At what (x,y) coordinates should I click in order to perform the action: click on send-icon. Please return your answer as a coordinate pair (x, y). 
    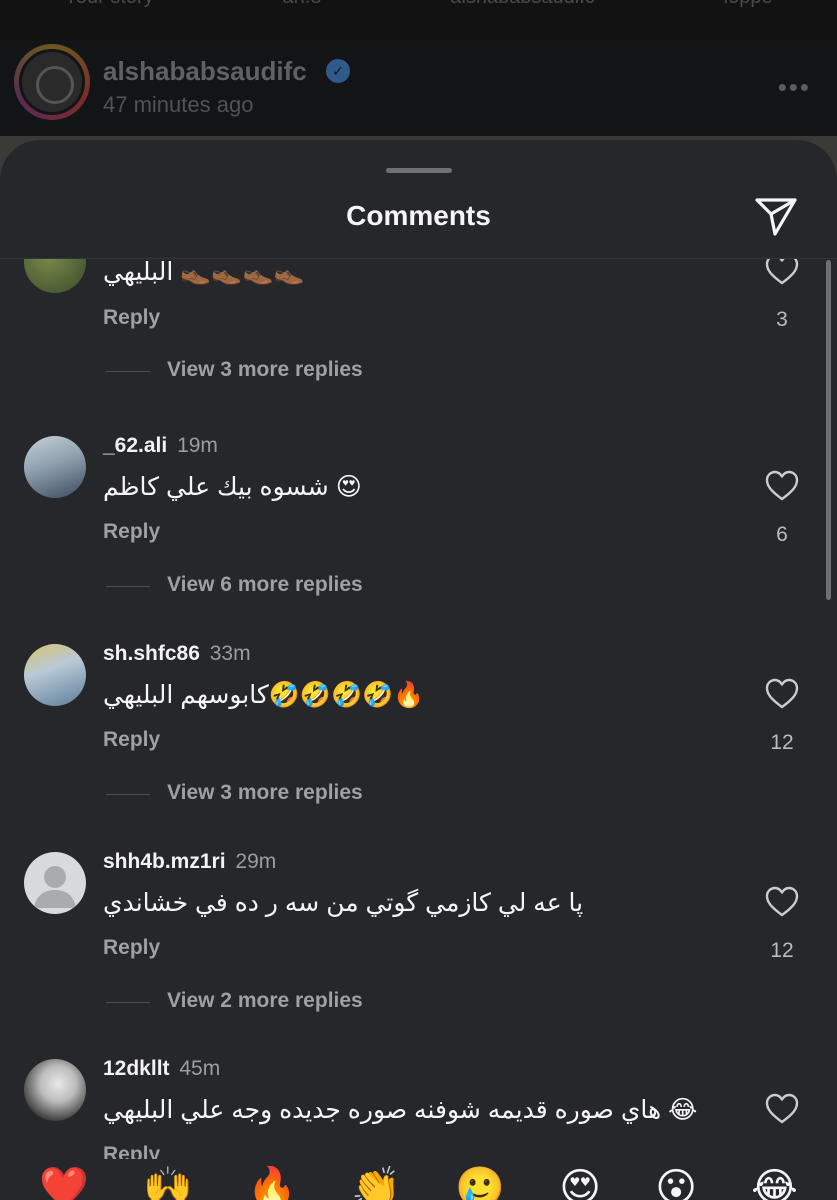
    Looking at the image, I should click on (776, 215).